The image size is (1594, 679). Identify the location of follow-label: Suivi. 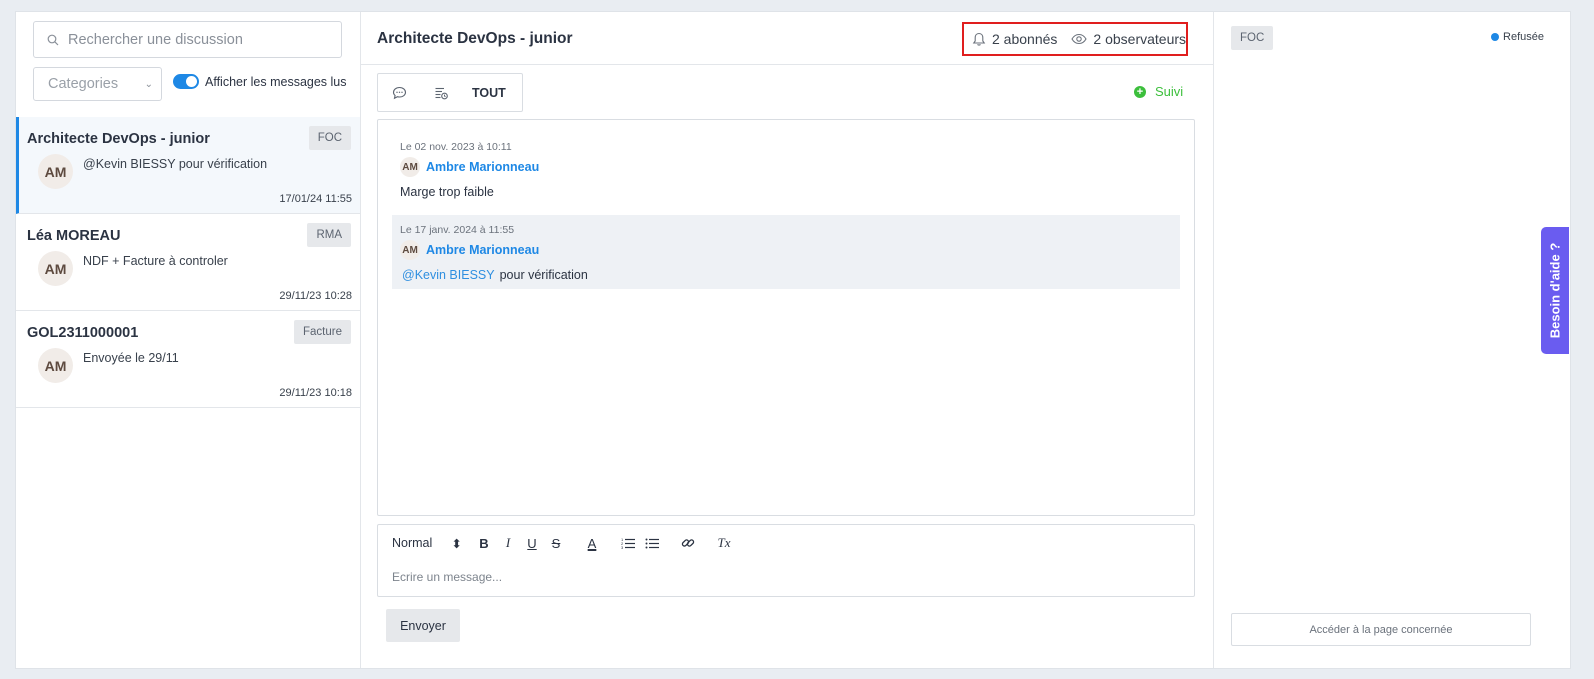
(1169, 91).